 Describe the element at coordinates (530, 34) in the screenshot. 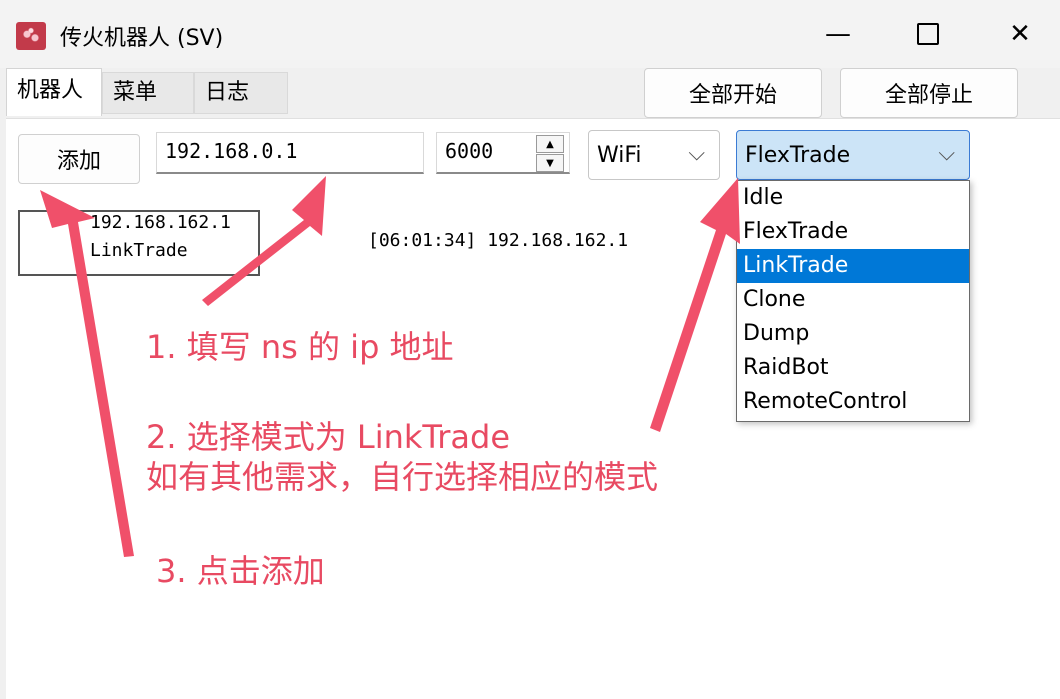

I see `title-bar: 传火机器人 (SV) — ✕` at that location.